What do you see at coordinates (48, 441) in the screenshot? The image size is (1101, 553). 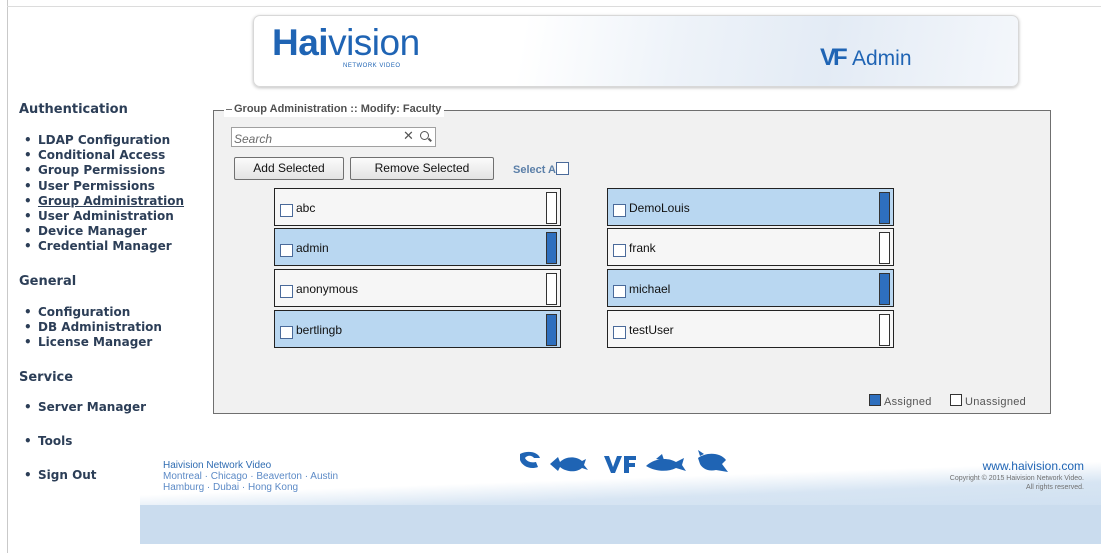 I see `sidebar-item-tools: • Tools` at bounding box center [48, 441].